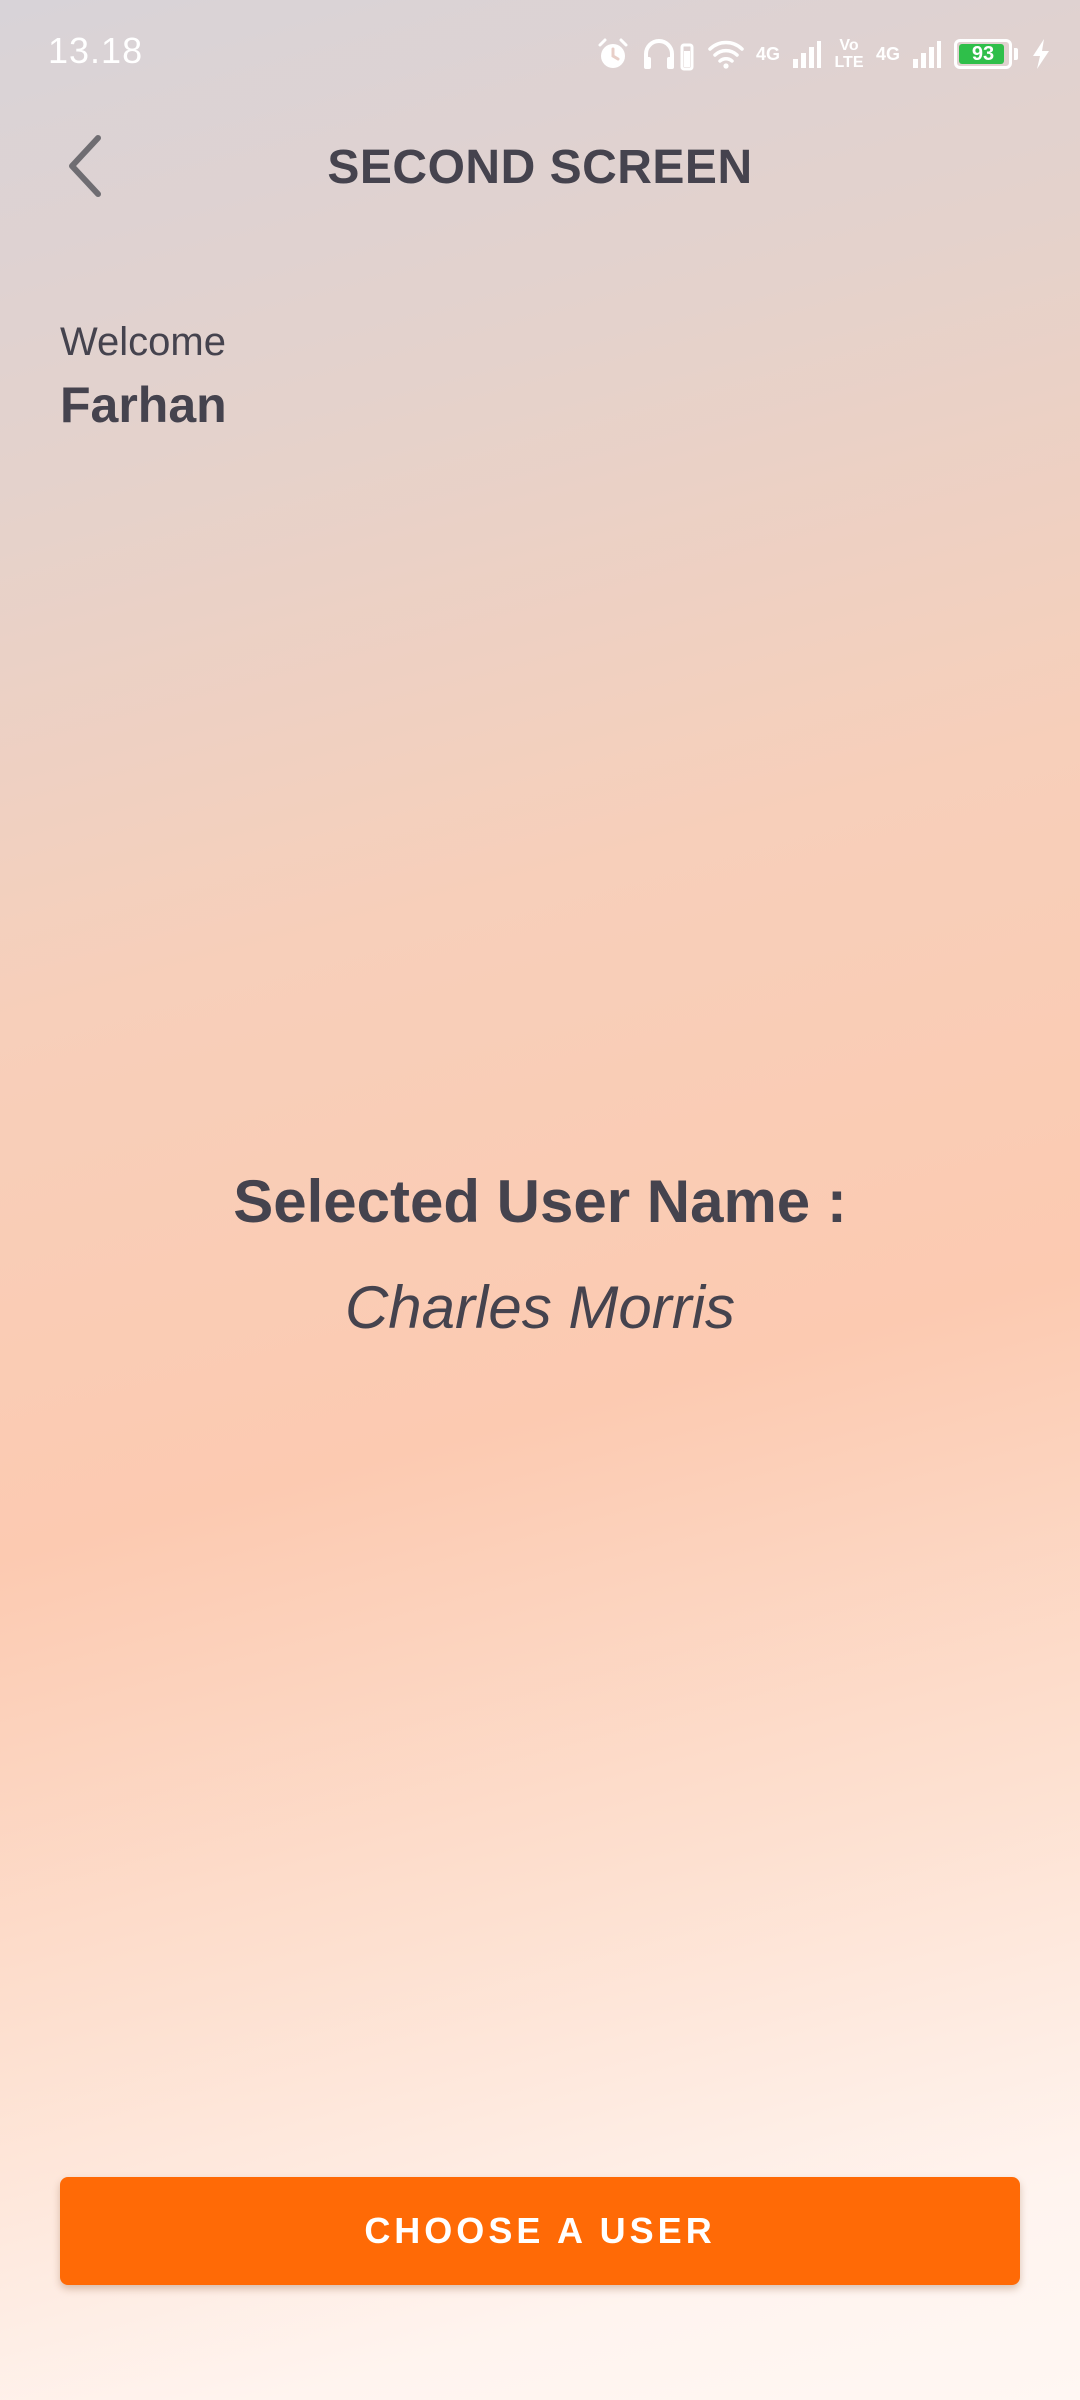 The width and height of the screenshot is (1080, 2400). I want to click on charging-icon, so click(1041, 54).